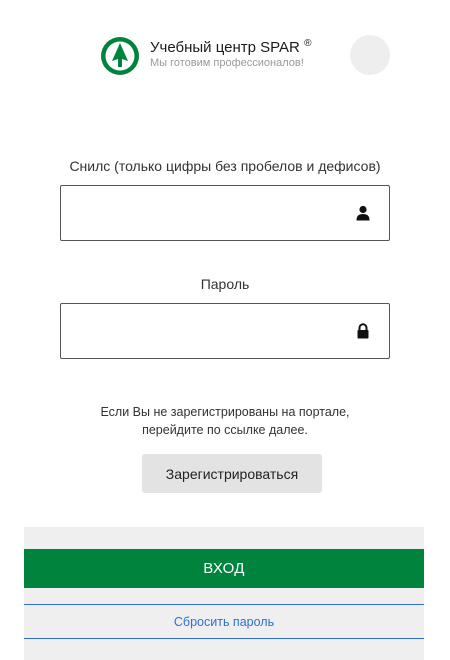 Image resolution: width=450 pixels, height=660 pixels. I want to click on spar-tree-logo-icon, so click(120, 56).